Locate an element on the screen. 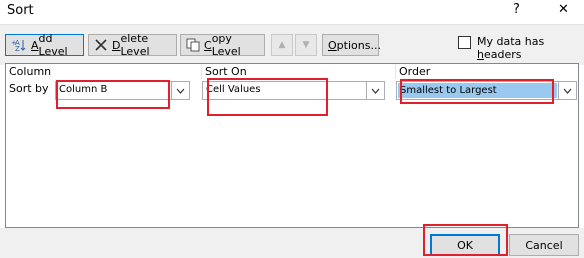 The width and height of the screenshot is (584, 258). move-down-button: ▼ is located at coordinates (306, 45).